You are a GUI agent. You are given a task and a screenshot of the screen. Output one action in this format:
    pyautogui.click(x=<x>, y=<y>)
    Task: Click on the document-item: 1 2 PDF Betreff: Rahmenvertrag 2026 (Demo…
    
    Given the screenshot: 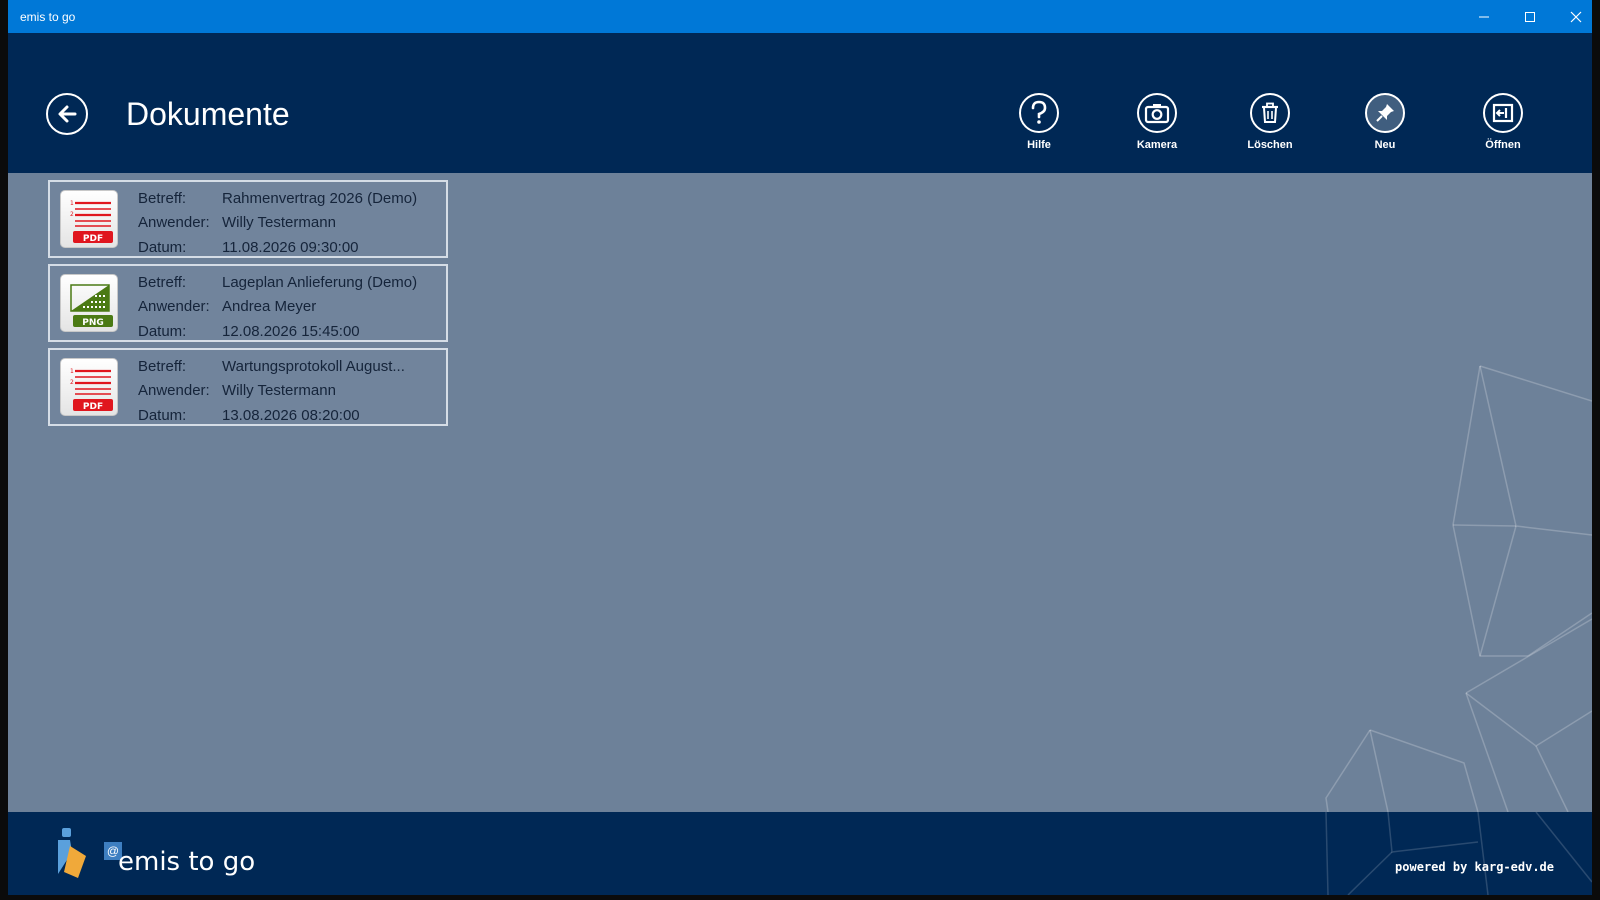 What is the action you would take?
    pyautogui.click(x=248, y=219)
    